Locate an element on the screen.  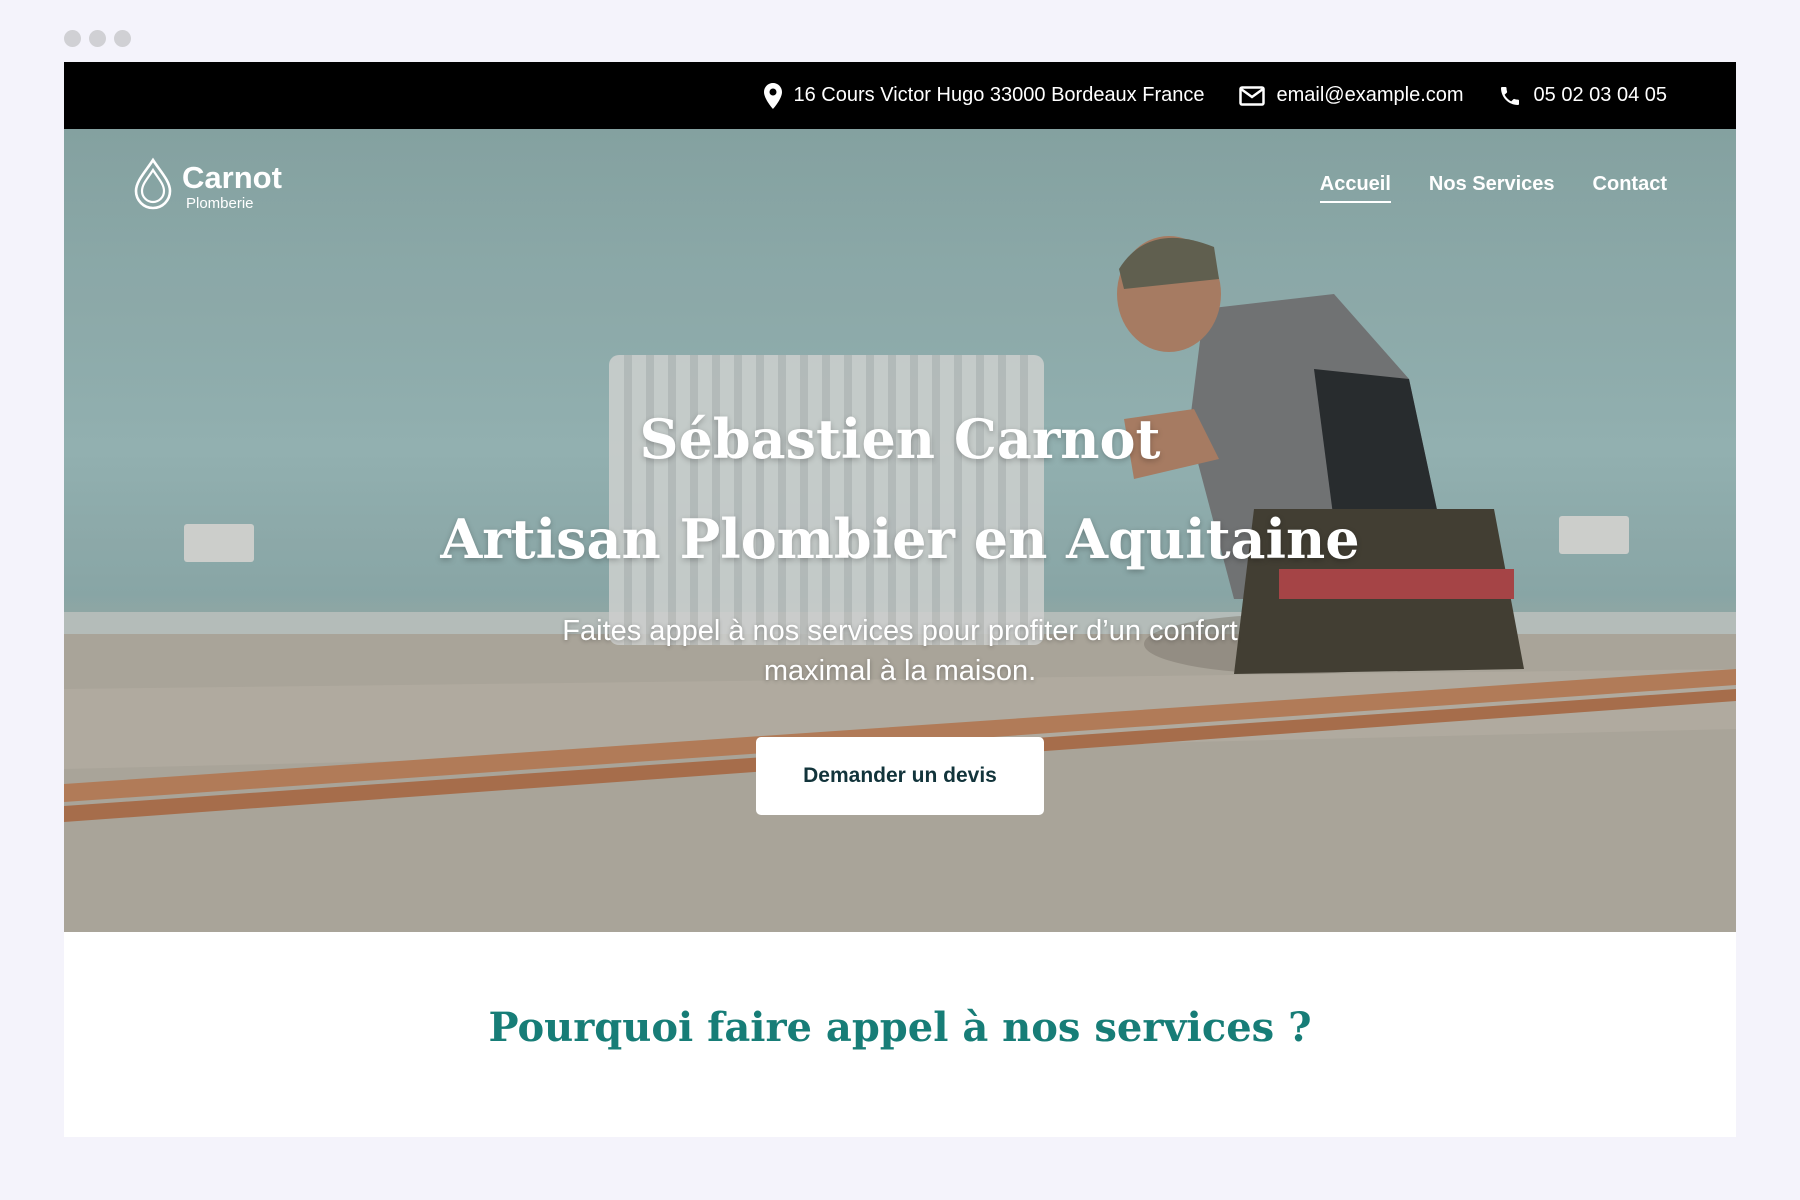
why-us-section: Pourquoi faire appel à nos services ? is located at coordinates (900, 991).